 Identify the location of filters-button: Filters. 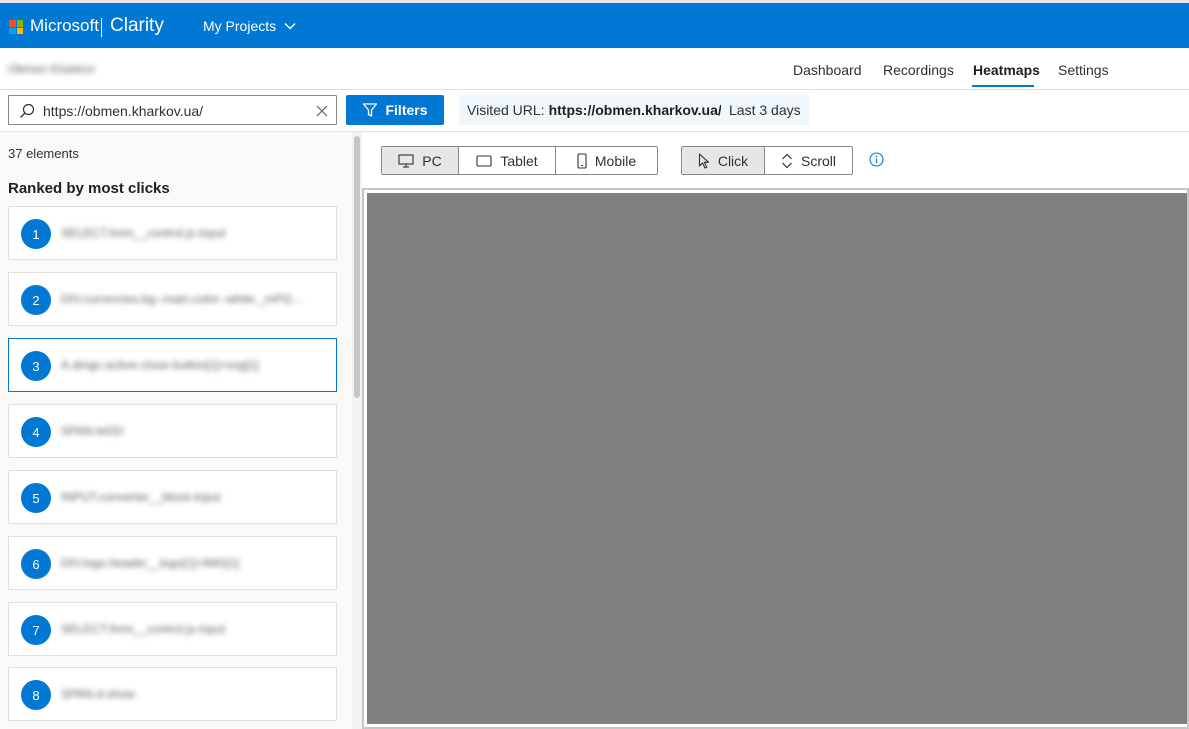
(395, 110).